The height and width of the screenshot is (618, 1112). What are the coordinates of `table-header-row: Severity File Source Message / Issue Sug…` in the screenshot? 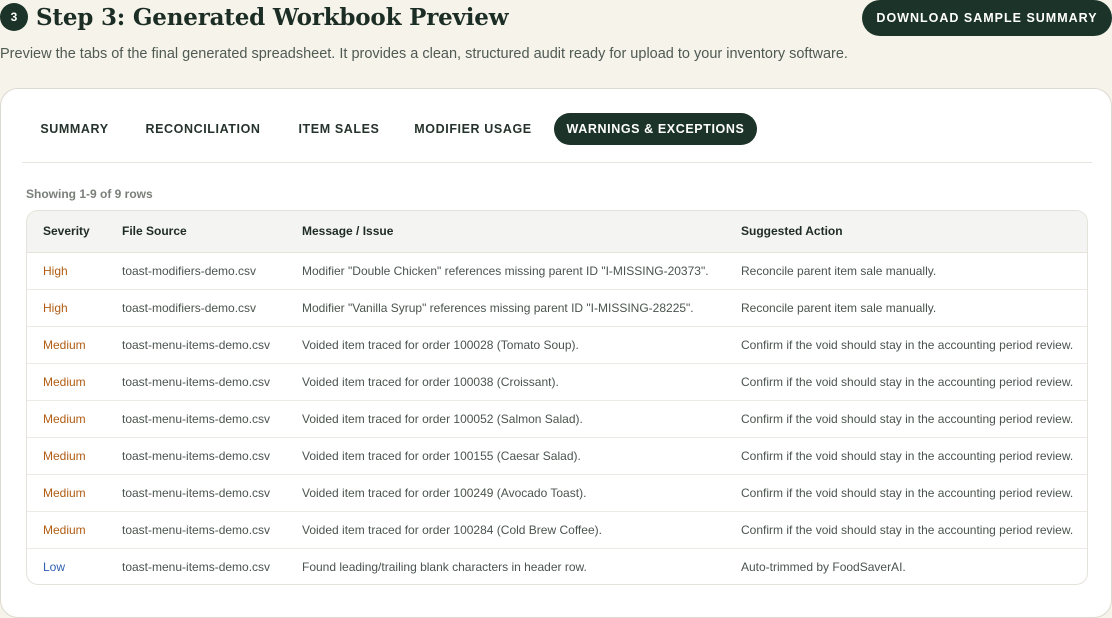 It's located at (557, 232).